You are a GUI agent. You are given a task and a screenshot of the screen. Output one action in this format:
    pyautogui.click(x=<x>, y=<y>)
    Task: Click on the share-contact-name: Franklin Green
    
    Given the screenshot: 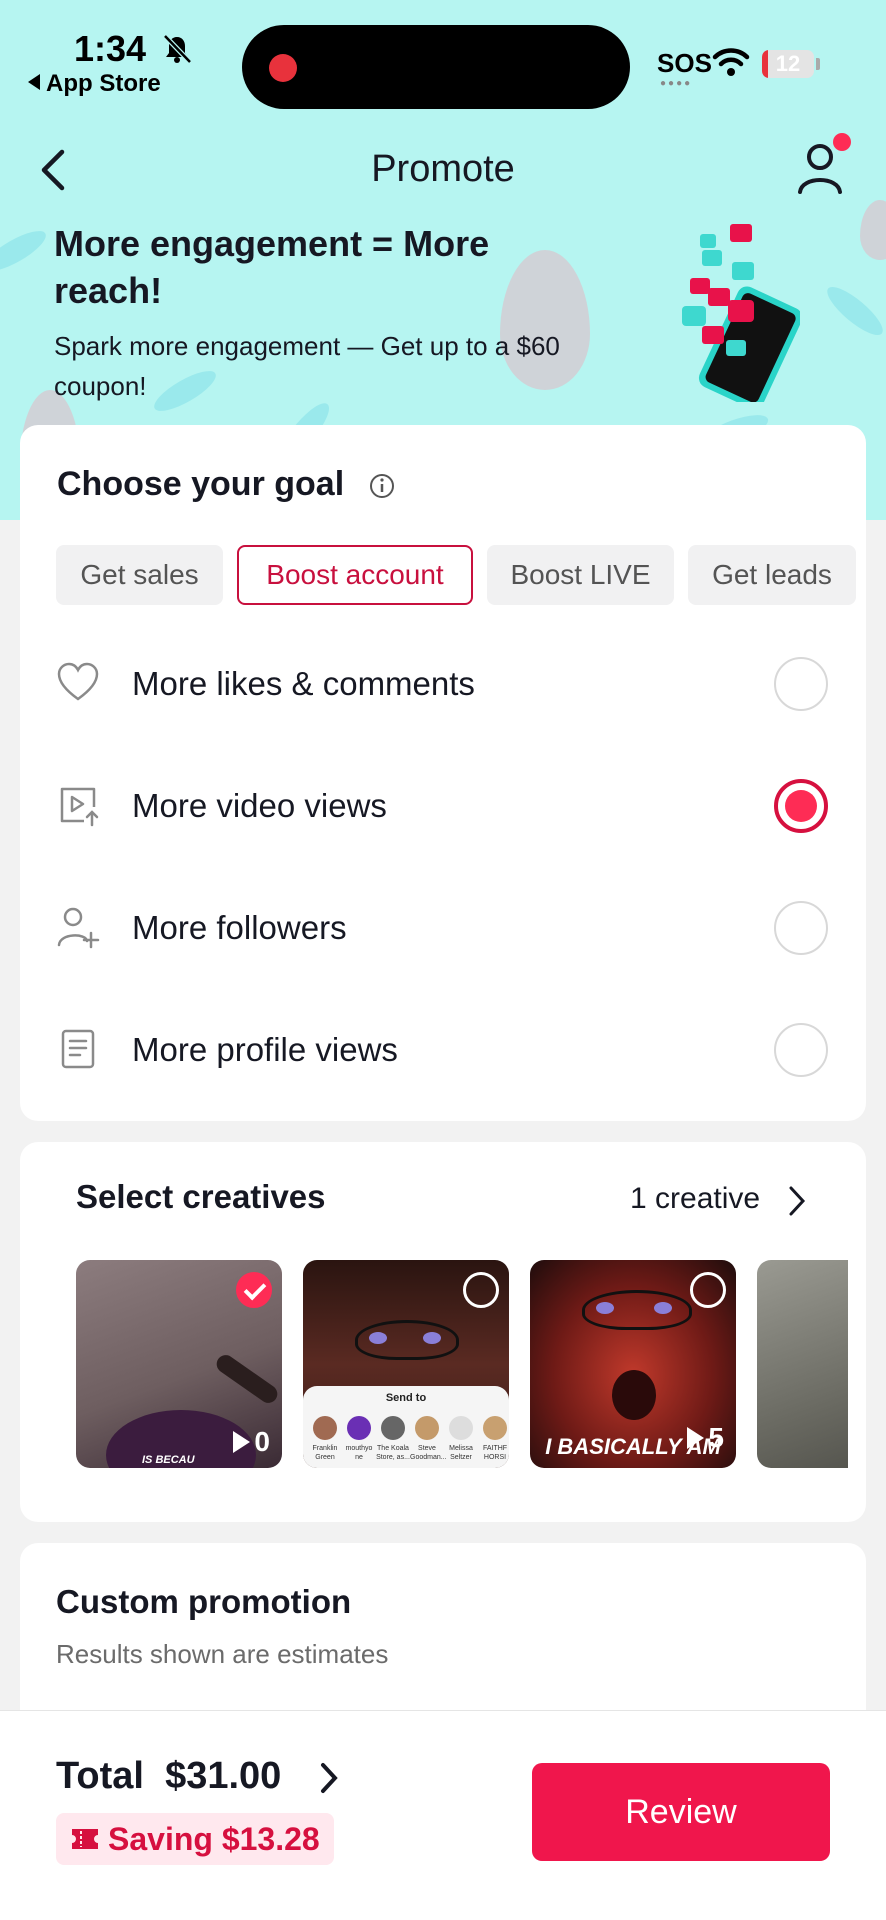 What is the action you would take?
    pyautogui.click(x=325, y=1453)
    